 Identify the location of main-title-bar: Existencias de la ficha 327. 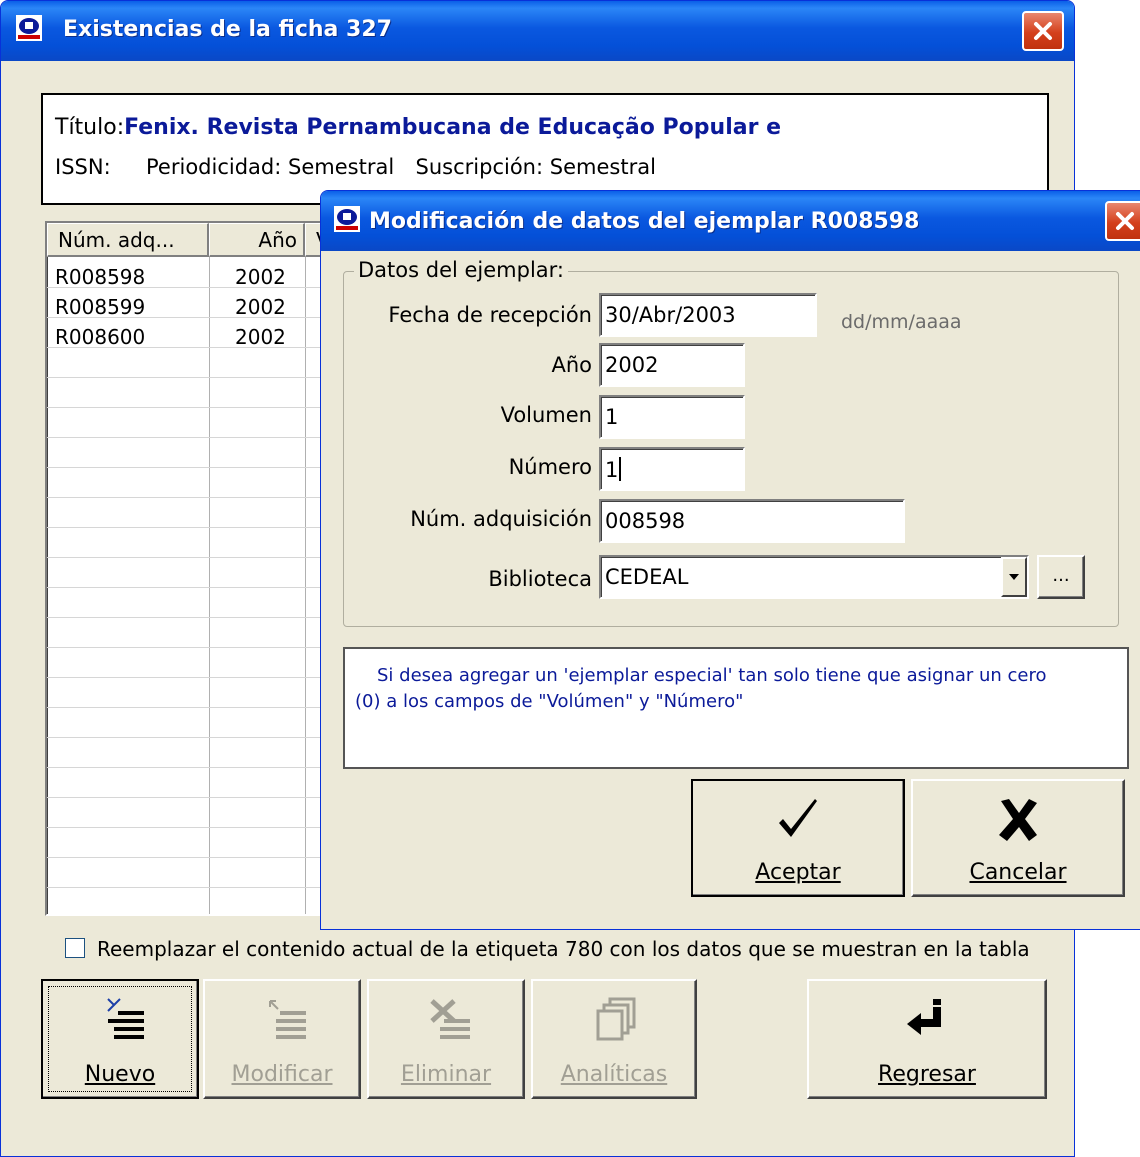
(537, 31).